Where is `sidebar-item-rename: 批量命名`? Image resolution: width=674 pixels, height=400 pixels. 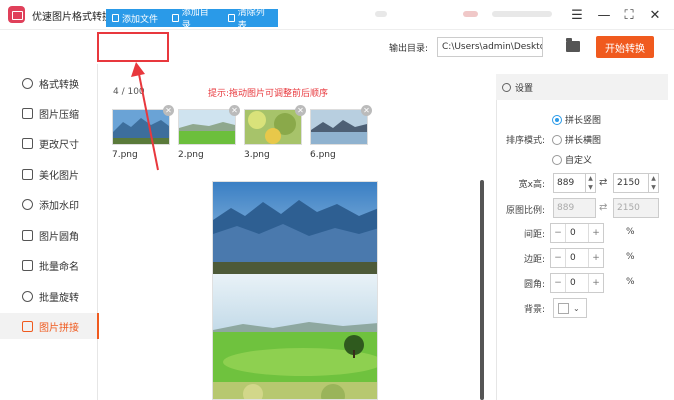 sidebar-item-rename: 批量命名 is located at coordinates (49, 265).